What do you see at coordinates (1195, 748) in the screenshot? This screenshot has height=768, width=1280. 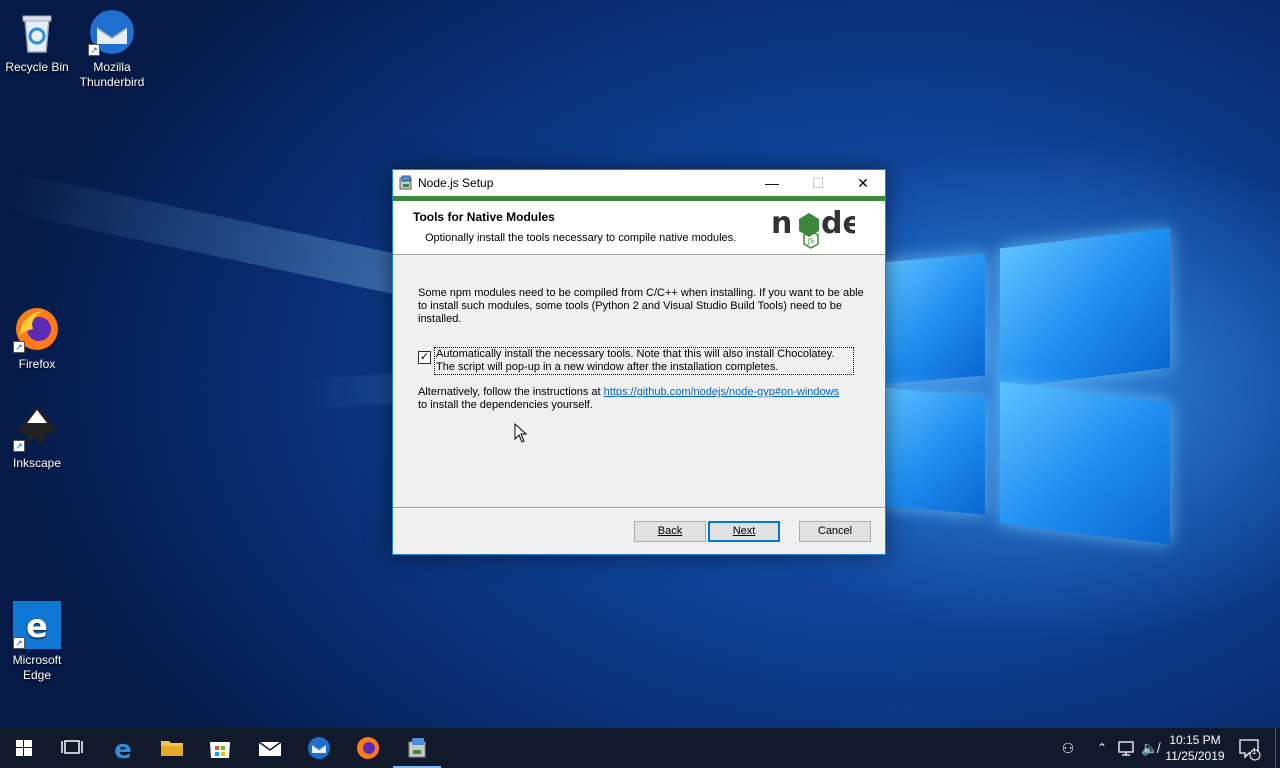 I see `system-clock: 10:15 PM 11/25/2019` at bounding box center [1195, 748].